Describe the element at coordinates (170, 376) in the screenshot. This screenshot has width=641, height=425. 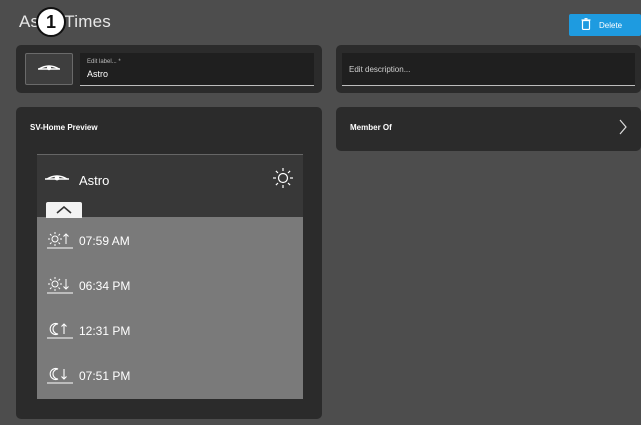
I see `time-row-moonset: 07:51 PM` at that location.